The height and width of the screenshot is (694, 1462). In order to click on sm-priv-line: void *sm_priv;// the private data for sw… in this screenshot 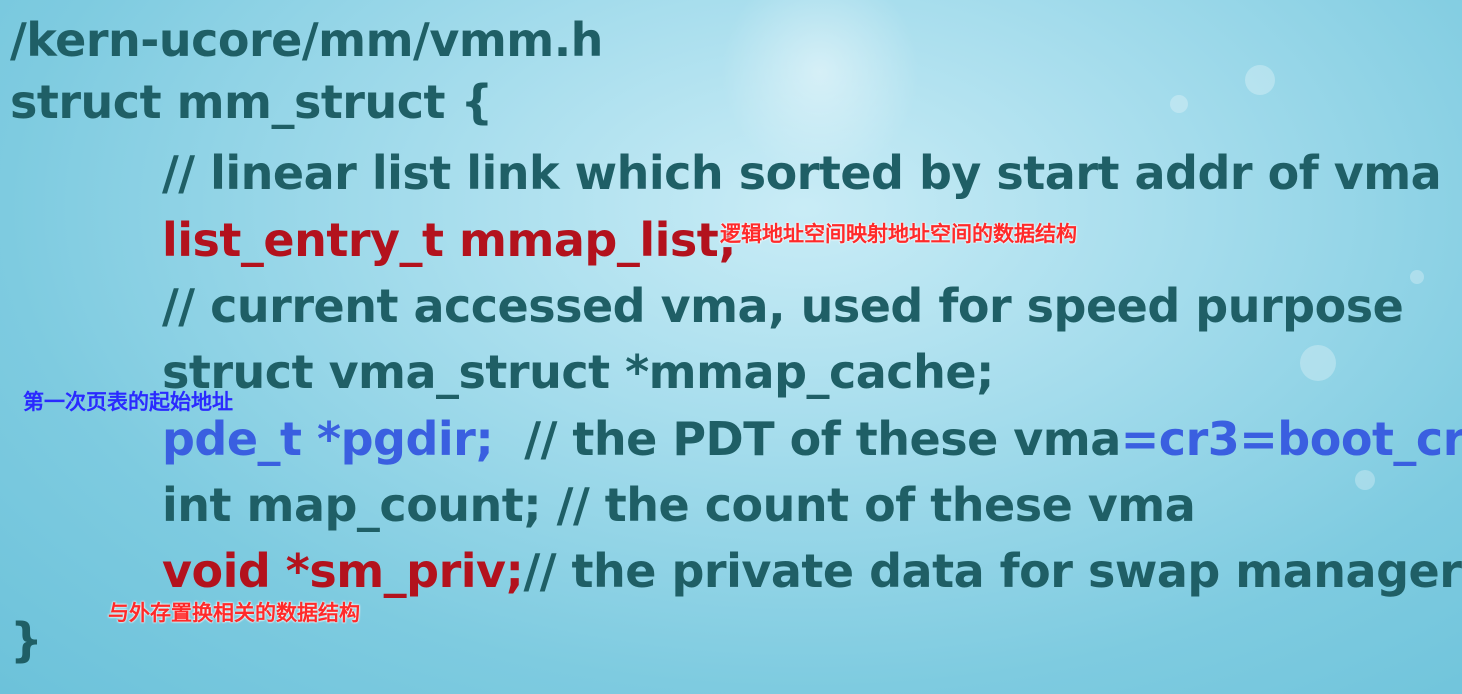, I will do `click(812, 571)`.